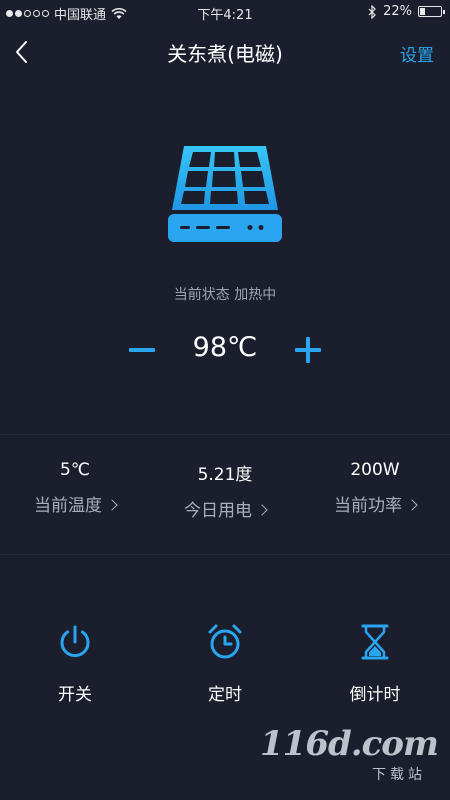 The height and width of the screenshot is (800, 450). I want to click on stat-current-temperature: 5℃ 当前温度, so click(75, 488).